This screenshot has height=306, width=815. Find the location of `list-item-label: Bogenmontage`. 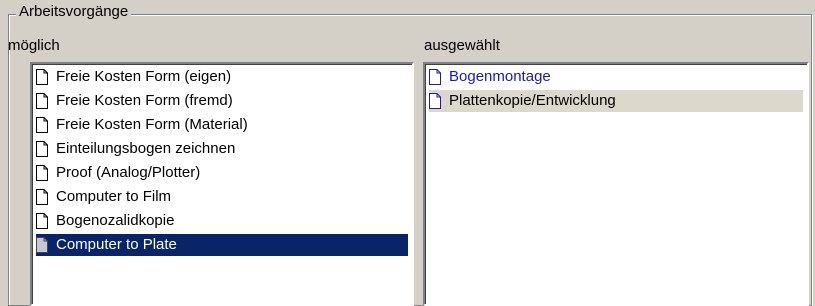

list-item-label: Bogenmontage is located at coordinates (500, 76).